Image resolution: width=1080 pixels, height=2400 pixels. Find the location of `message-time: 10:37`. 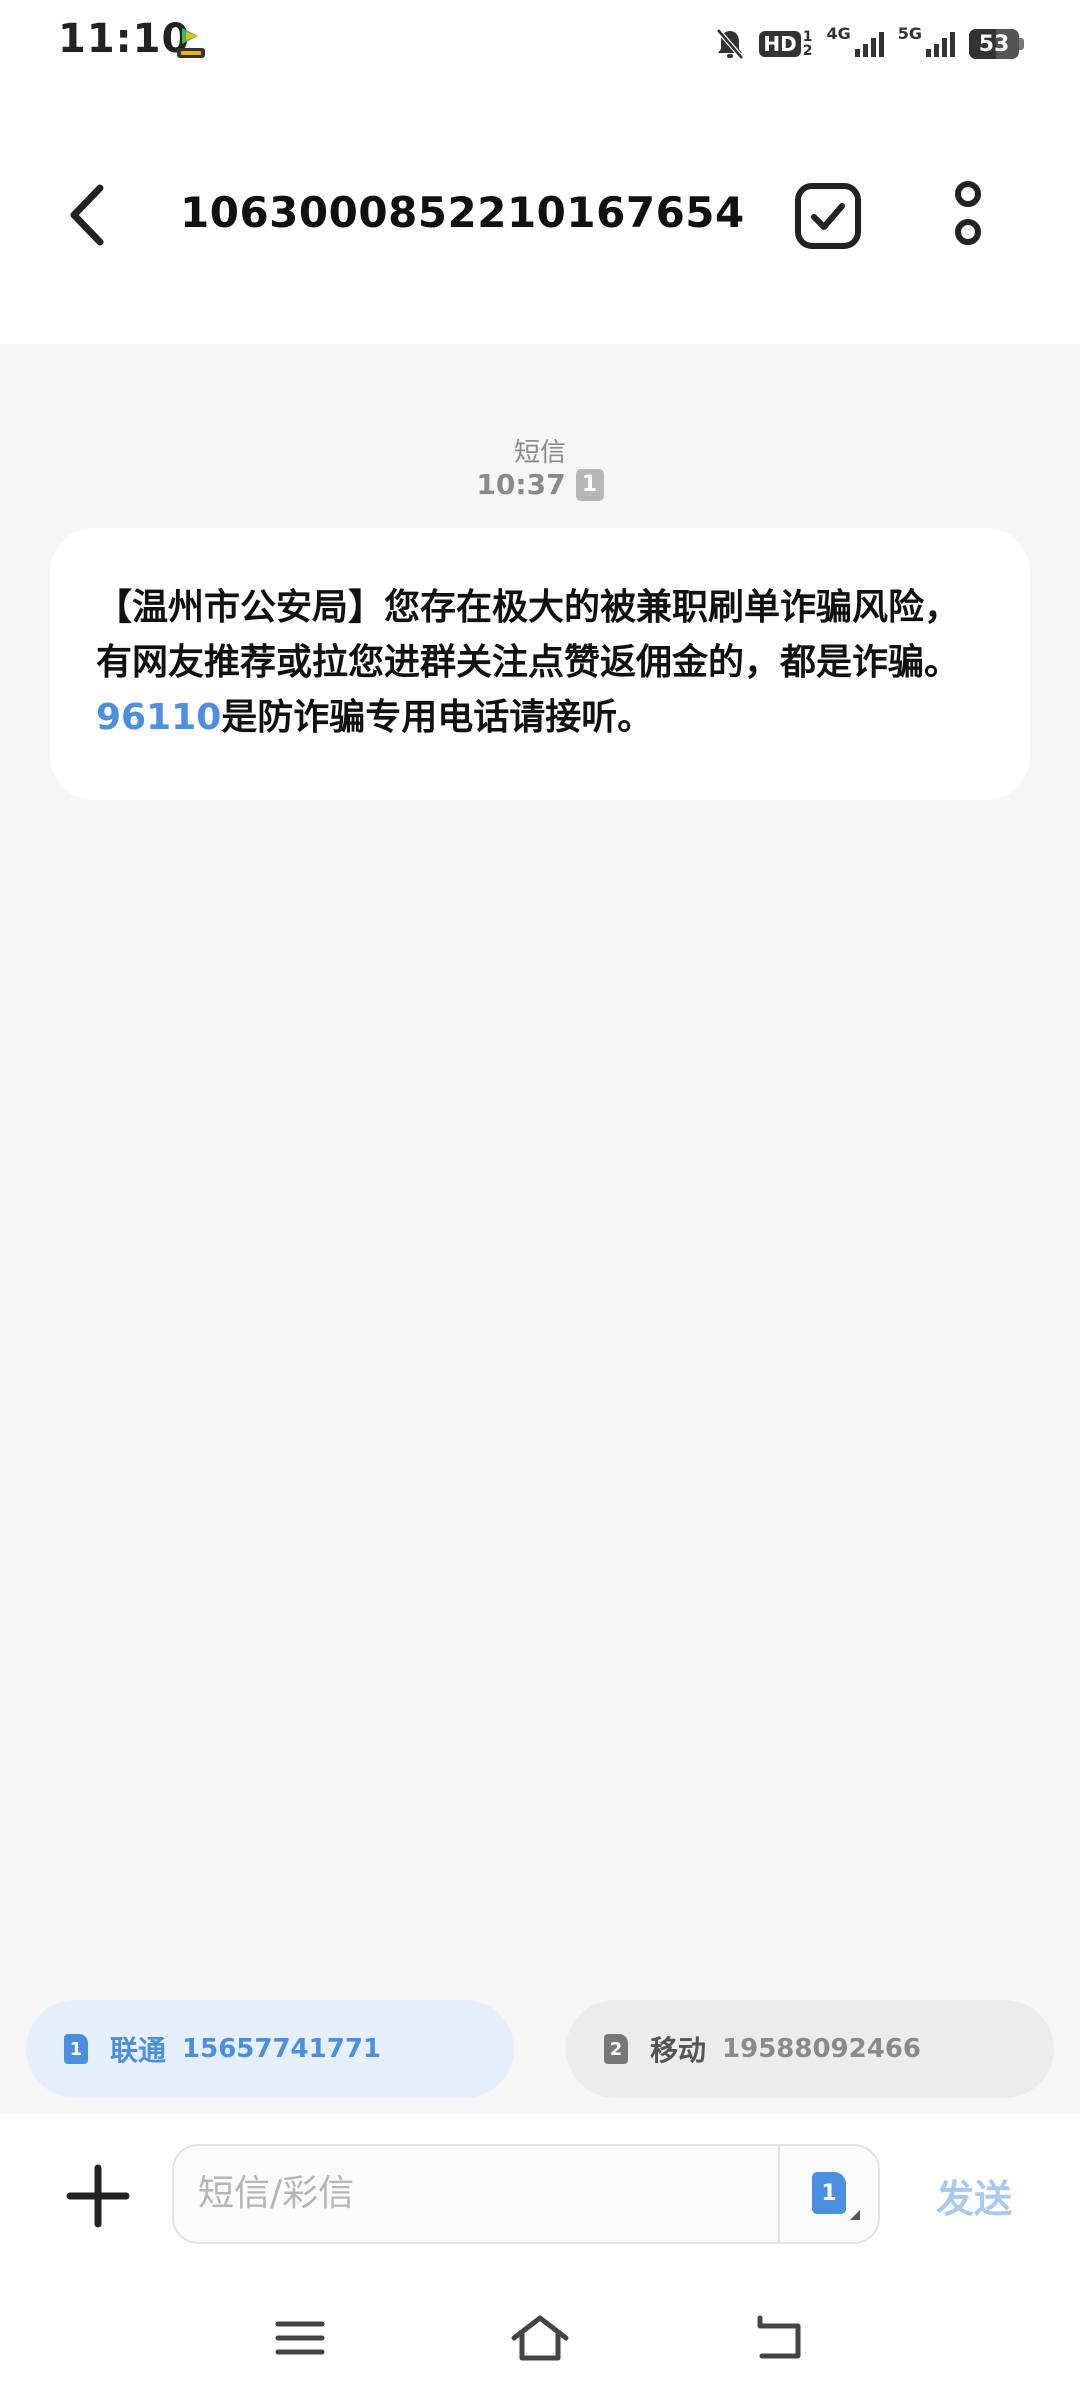

message-time: 10:37 is located at coordinates (521, 484).